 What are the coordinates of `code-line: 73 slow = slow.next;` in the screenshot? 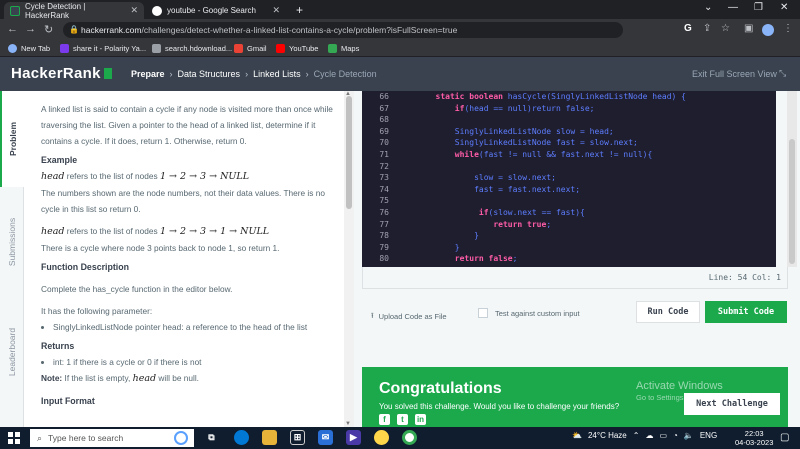 It's located at (569, 177).